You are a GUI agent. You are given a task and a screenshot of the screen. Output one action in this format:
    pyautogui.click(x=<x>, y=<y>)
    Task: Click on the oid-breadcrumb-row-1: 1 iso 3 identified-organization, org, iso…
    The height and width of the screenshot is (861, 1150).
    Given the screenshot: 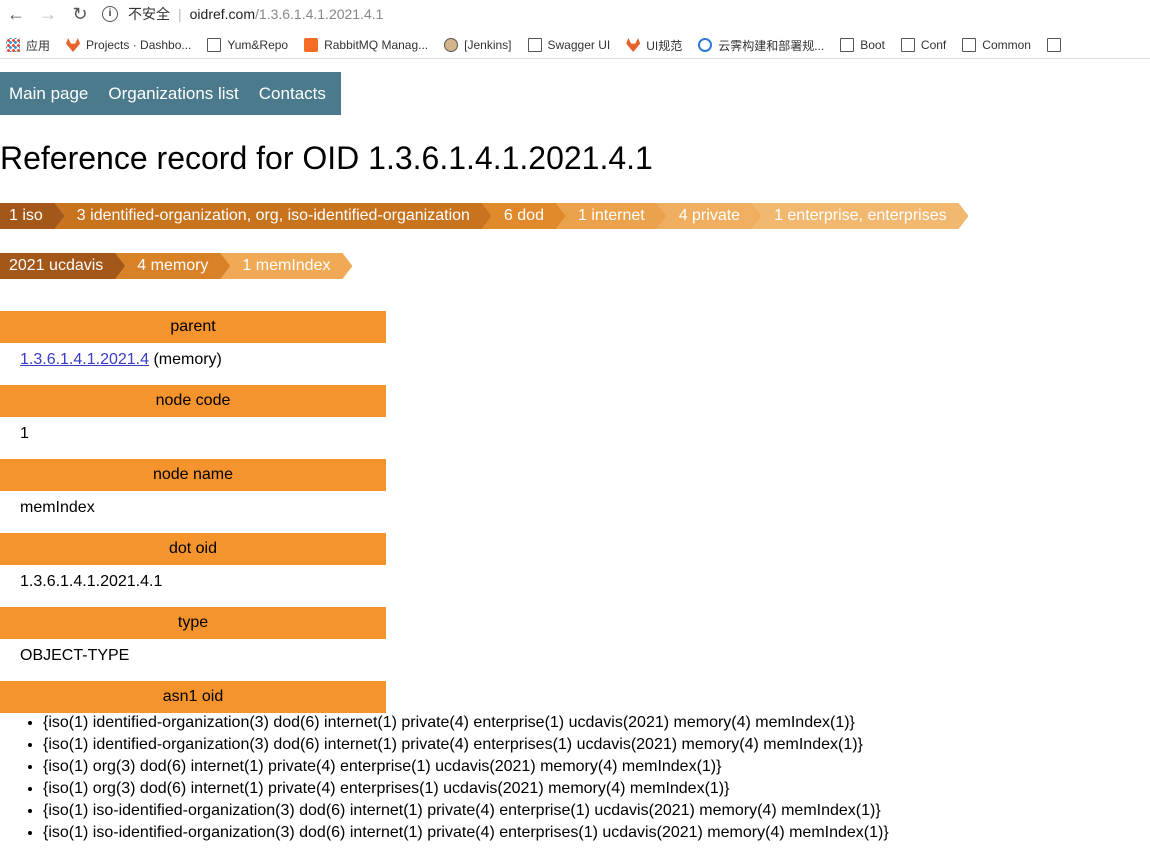 What is the action you would take?
    pyautogui.click(x=479, y=216)
    